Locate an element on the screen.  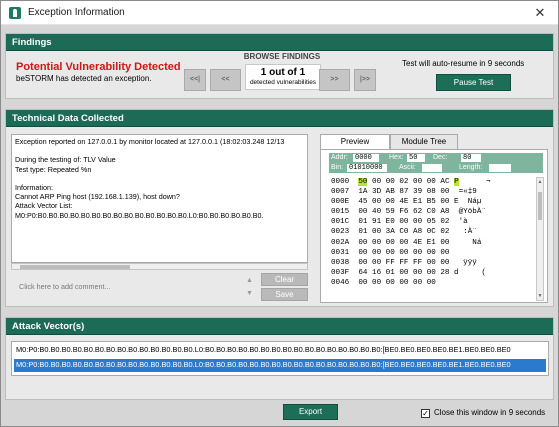
length-value is located at coordinates (500, 168).